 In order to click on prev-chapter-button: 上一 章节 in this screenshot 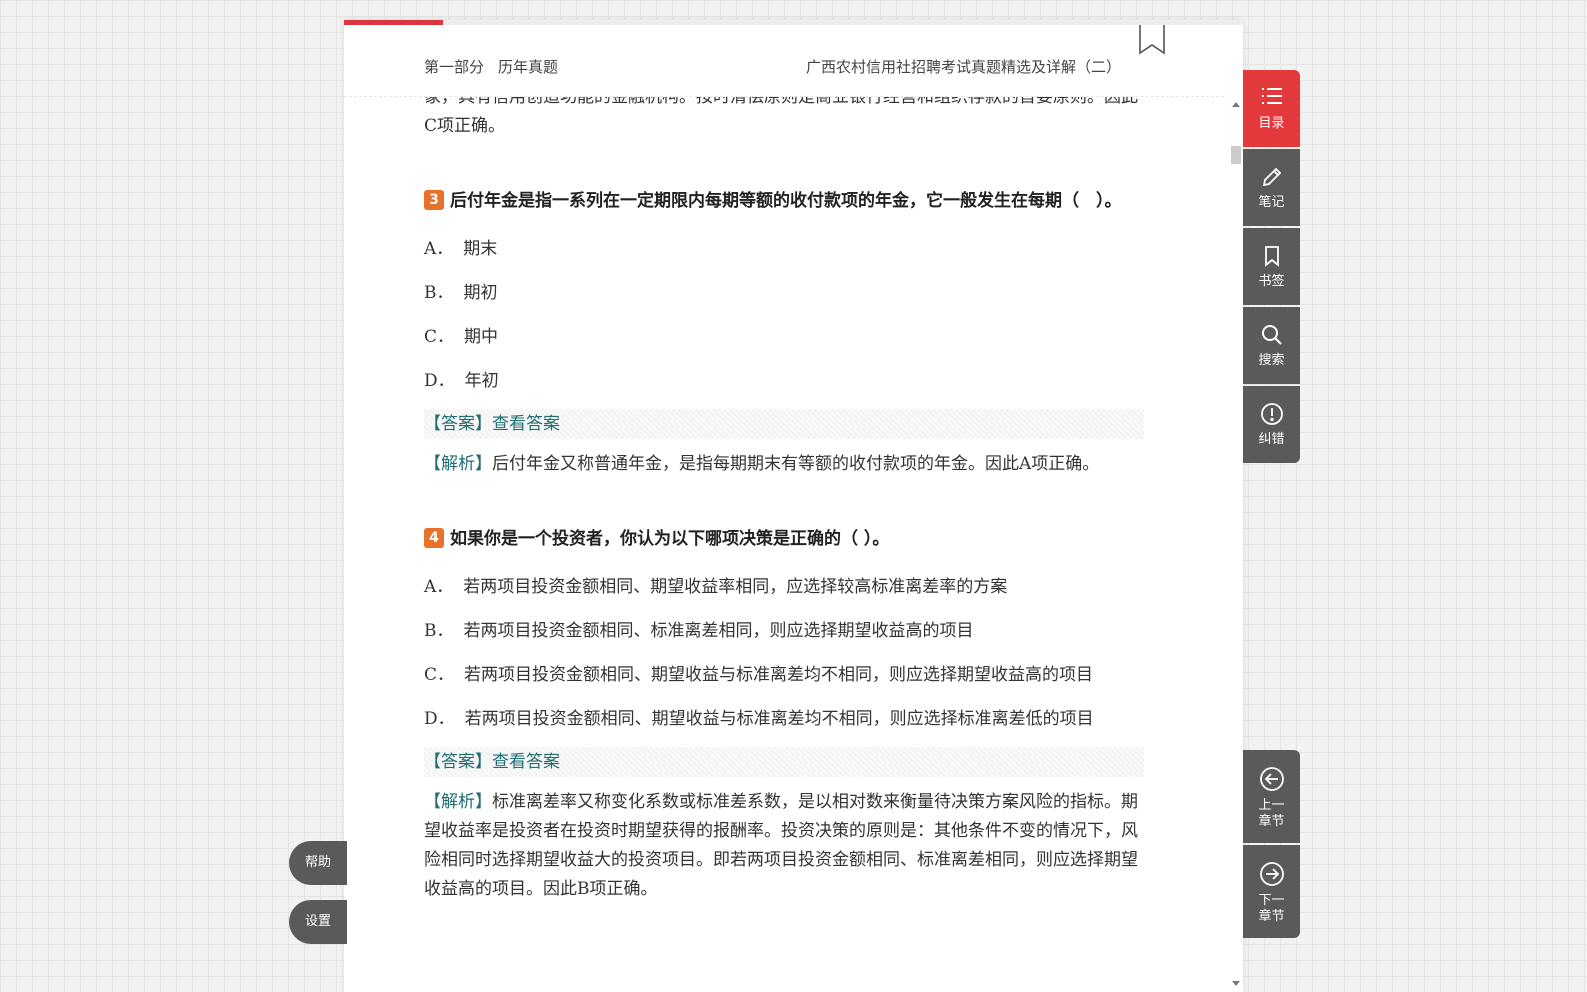, I will do `click(1271, 796)`.